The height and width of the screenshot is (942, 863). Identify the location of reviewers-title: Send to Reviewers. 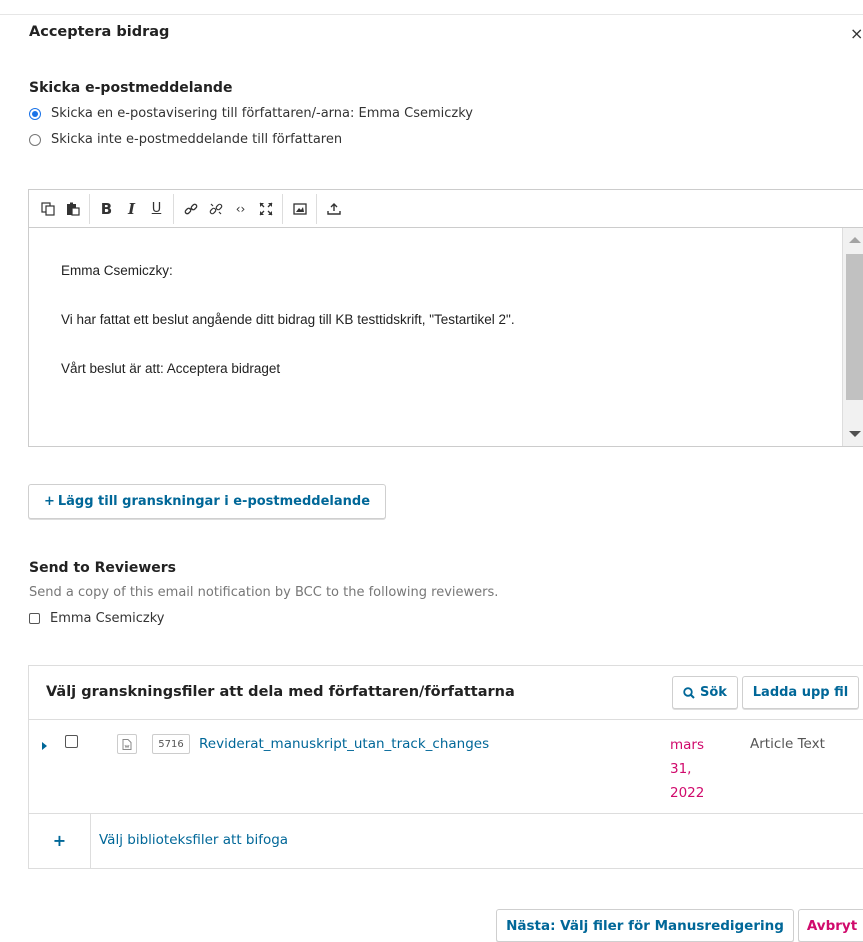
(102, 568).